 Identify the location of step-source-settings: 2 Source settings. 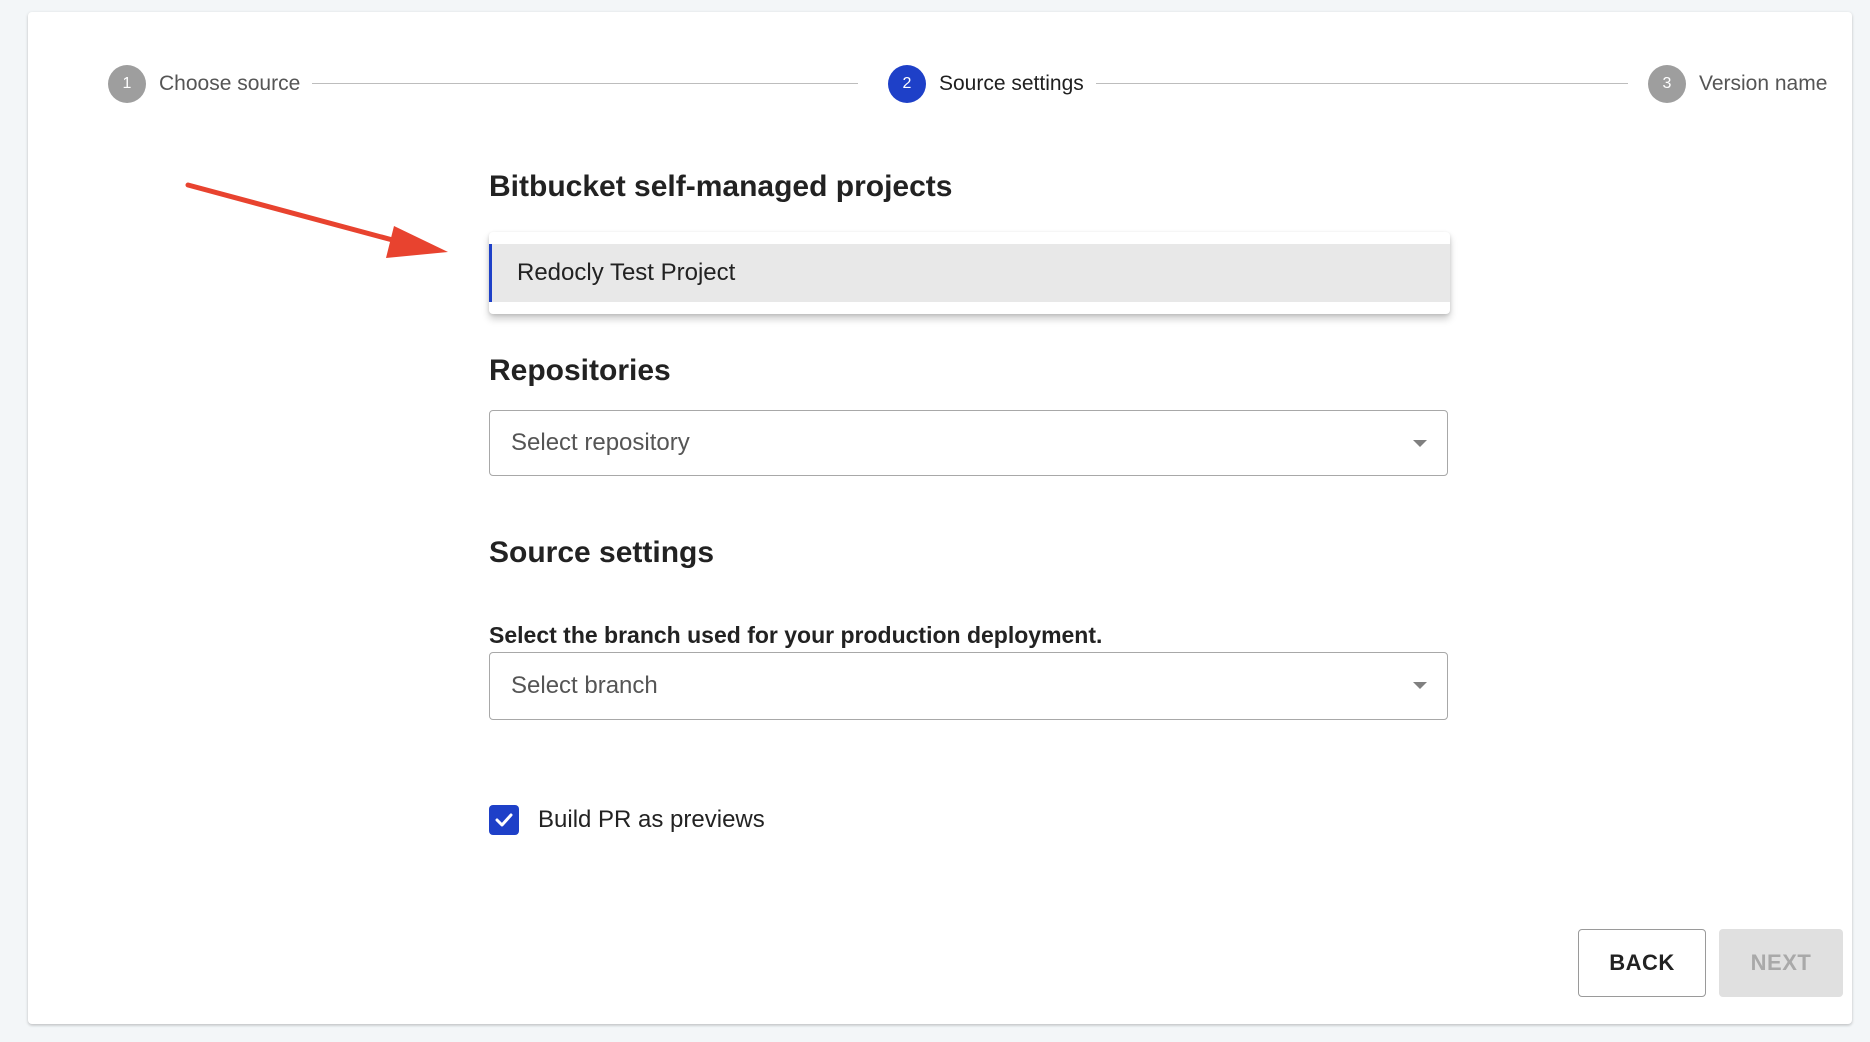
(986, 84).